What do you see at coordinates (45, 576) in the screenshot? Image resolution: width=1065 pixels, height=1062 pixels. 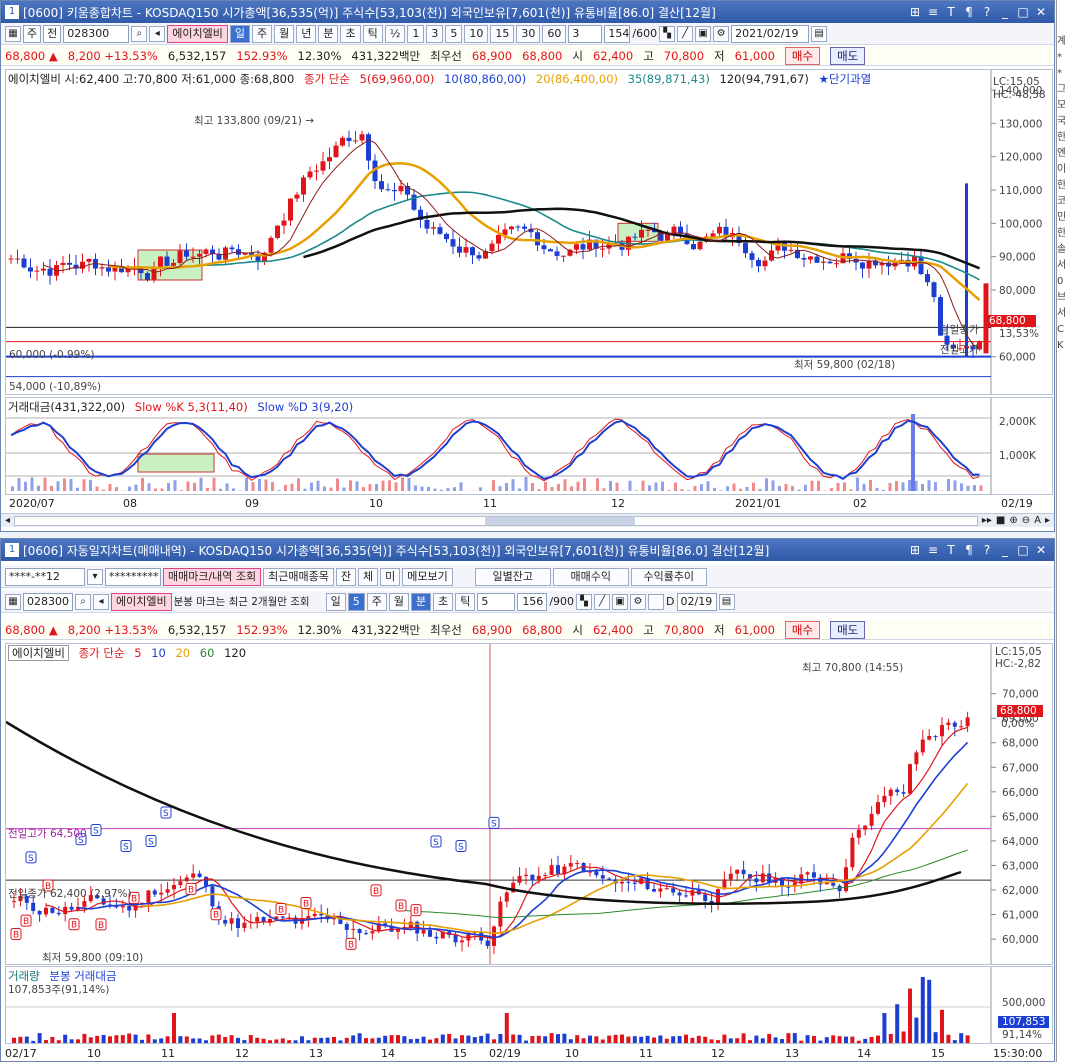 I see `account-select: ****-**12` at bounding box center [45, 576].